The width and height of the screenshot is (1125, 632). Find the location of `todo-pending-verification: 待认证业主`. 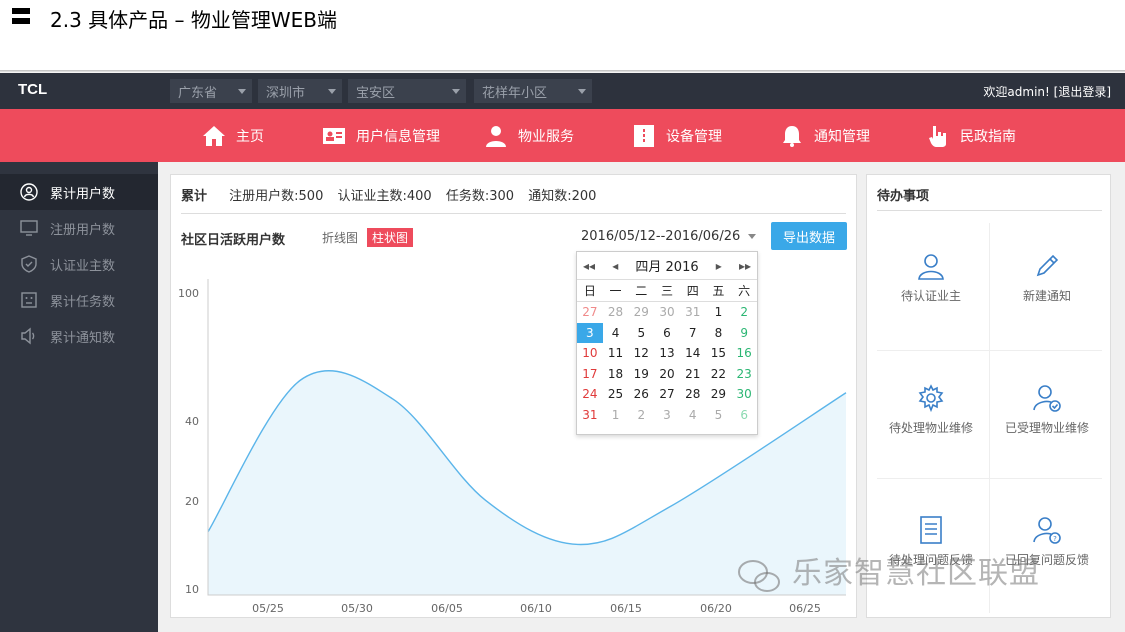

todo-pending-verification: 待认证业主 is located at coordinates (931, 287).